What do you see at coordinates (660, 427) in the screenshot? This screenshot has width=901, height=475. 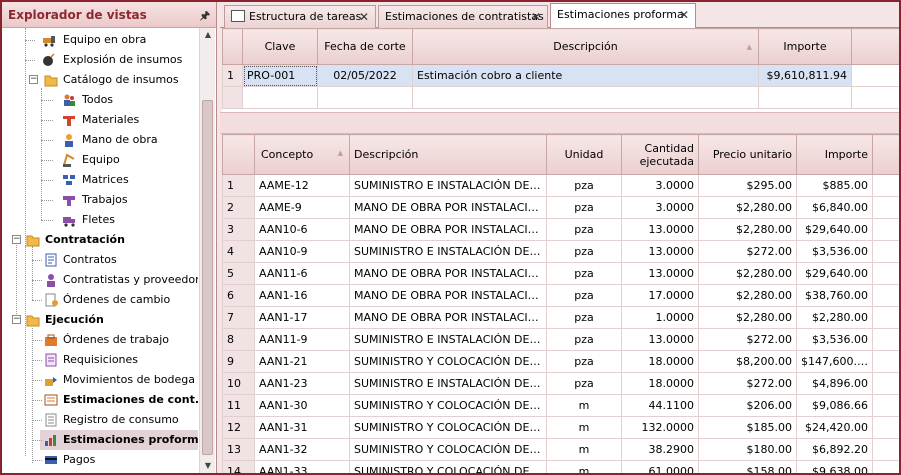 I see `cell-cantidad: 132.0000` at bounding box center [660, 427].